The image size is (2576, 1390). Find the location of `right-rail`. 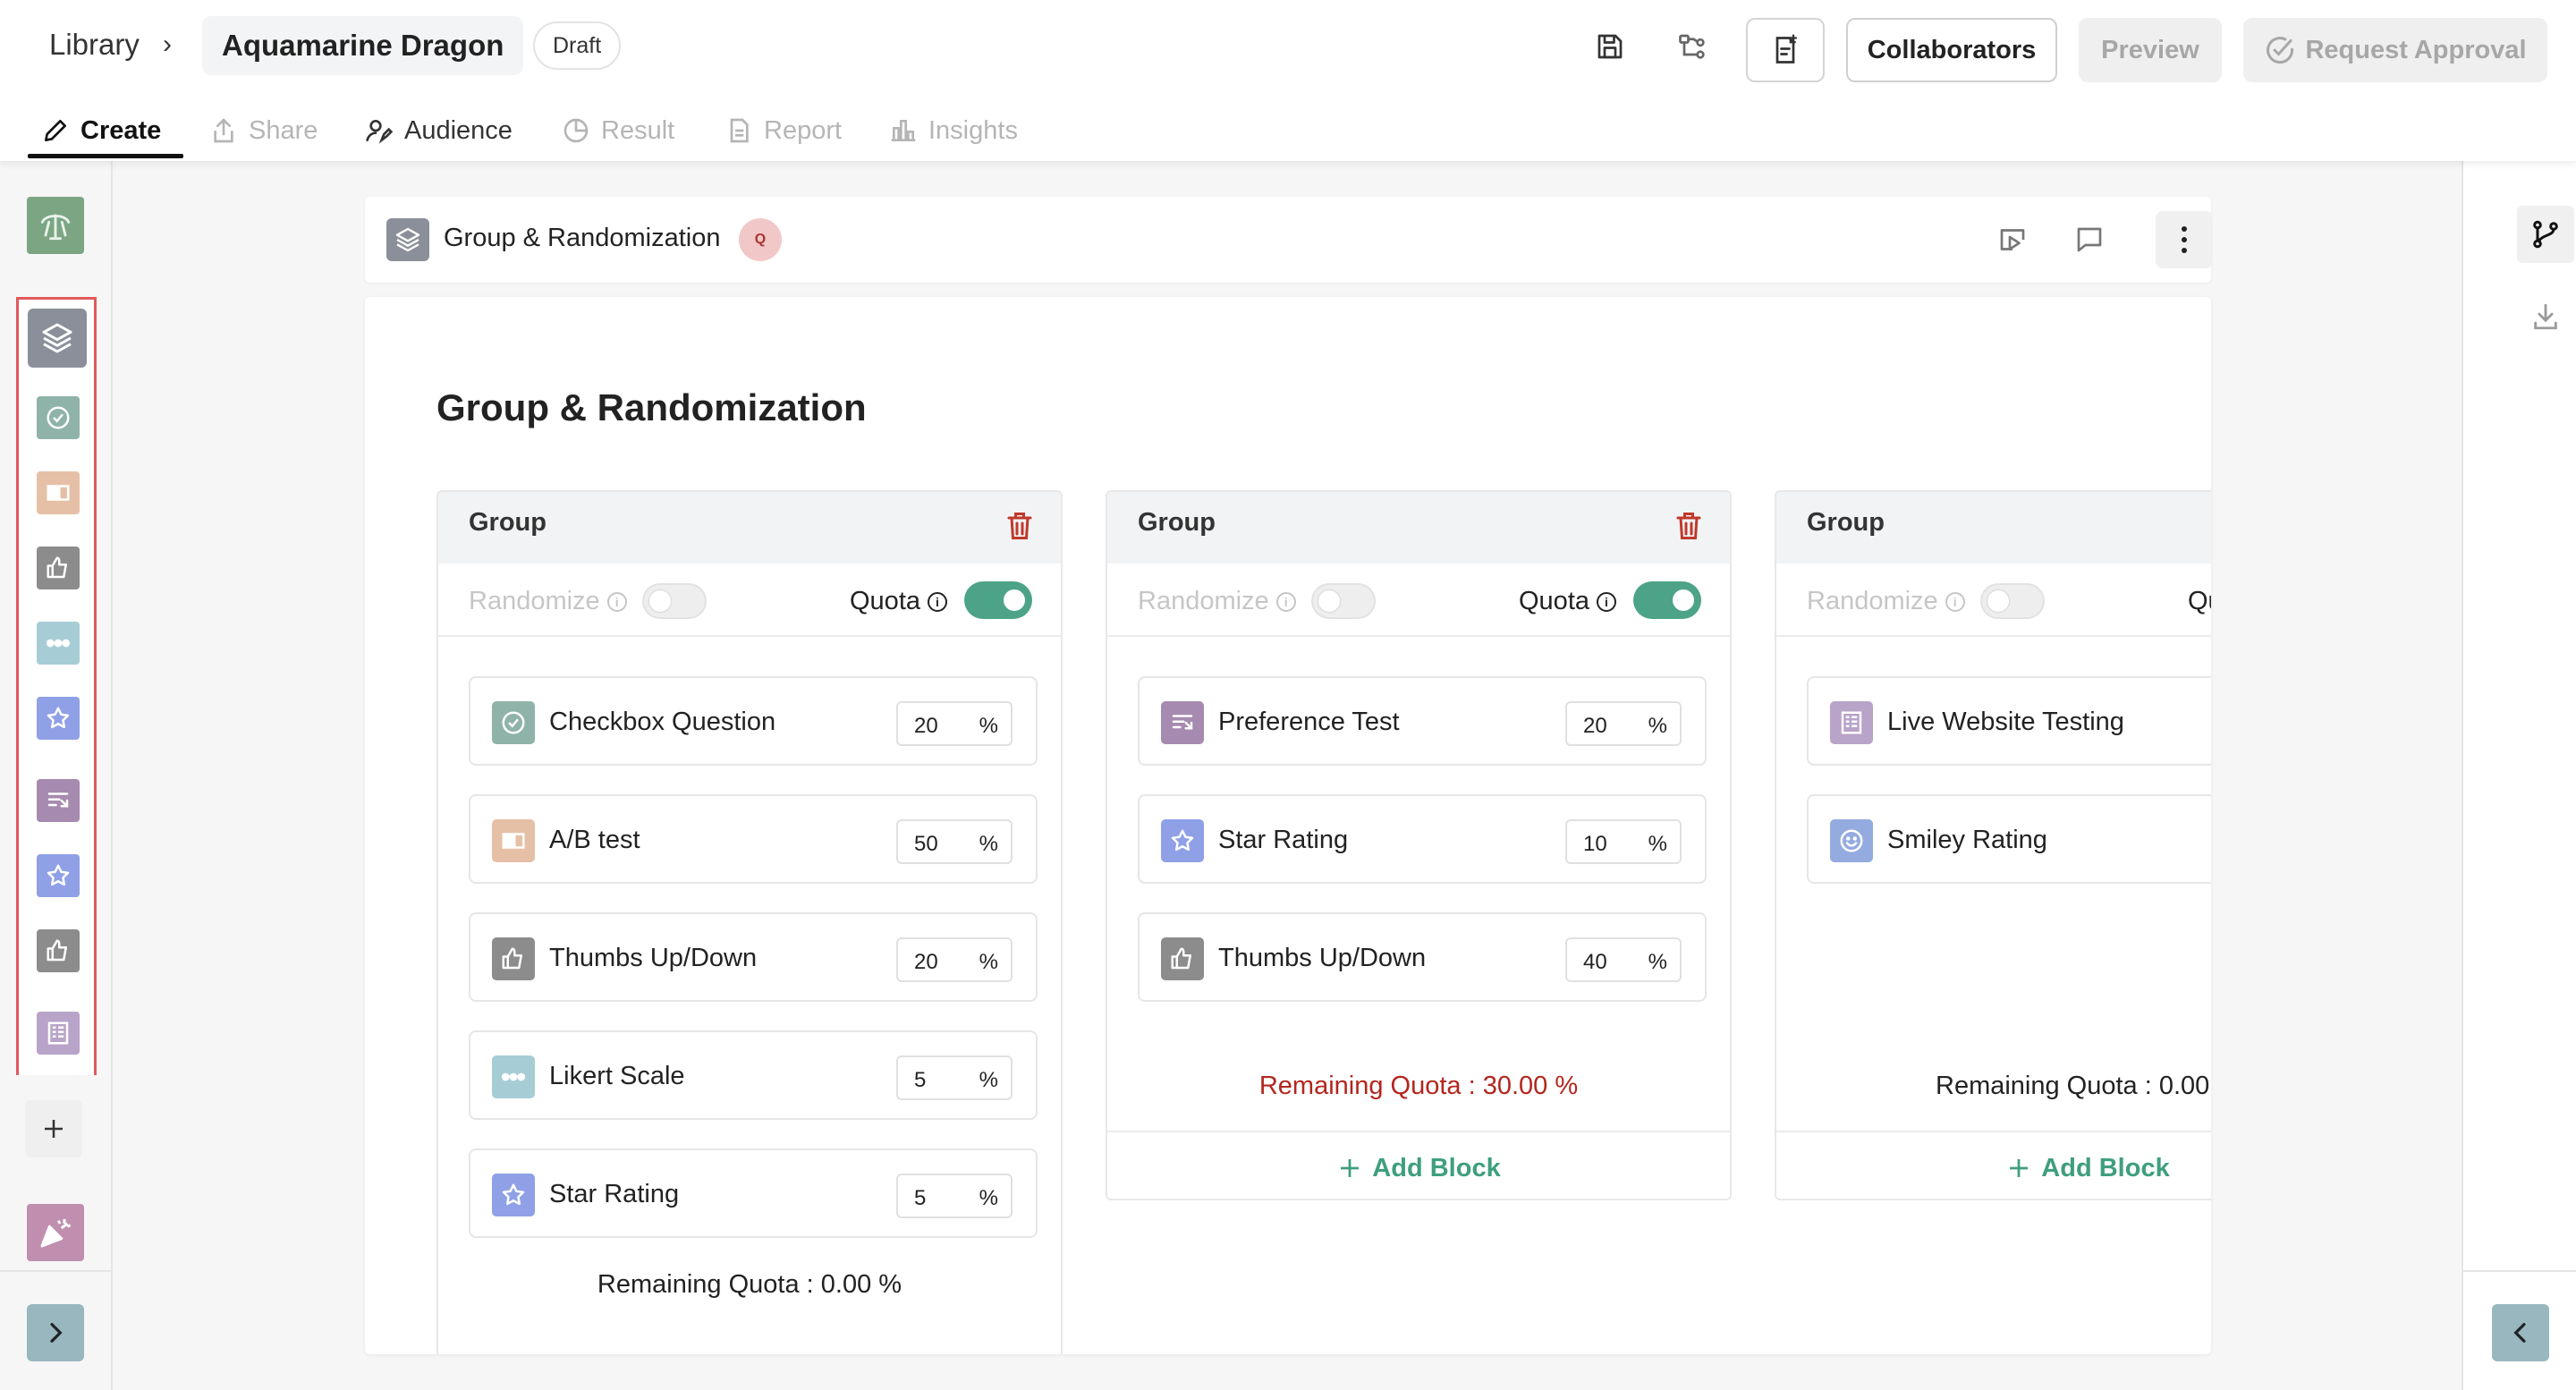

right-rail is located at coordinates (2519, 775).